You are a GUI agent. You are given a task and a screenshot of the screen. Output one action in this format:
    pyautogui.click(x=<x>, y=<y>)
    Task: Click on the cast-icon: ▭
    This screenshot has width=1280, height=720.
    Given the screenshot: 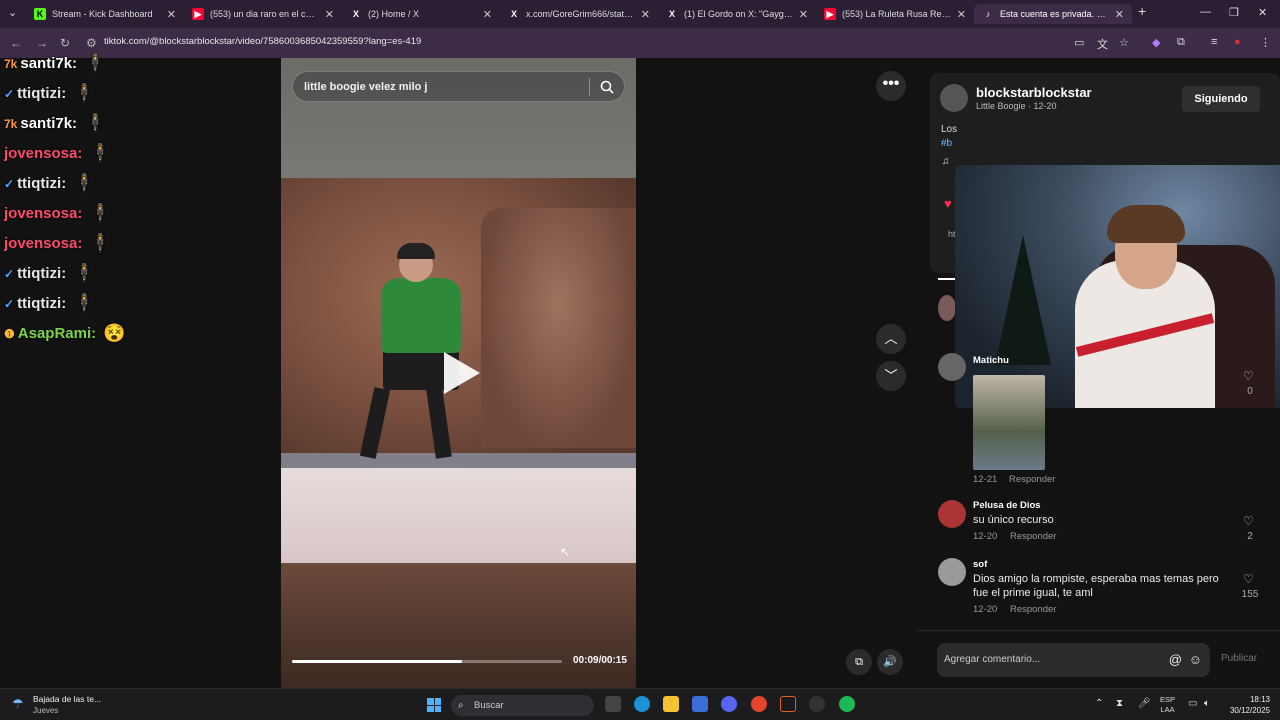 What is the action you would take?
    pyautogui.click(x=1079, y=42)
    